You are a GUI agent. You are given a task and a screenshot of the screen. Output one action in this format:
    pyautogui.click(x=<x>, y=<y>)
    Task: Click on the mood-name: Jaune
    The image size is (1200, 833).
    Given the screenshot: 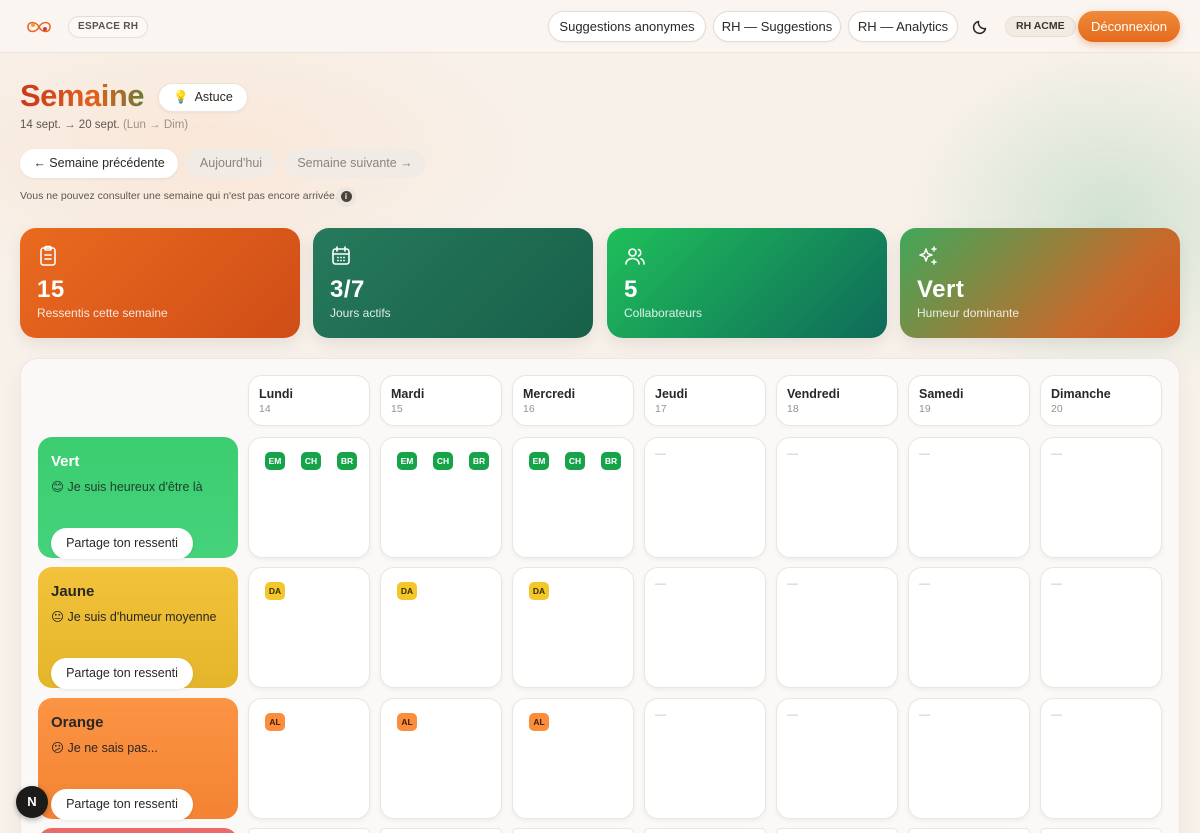 What is the action you would take?
    pyautogui.click(x=73, y=591)
    